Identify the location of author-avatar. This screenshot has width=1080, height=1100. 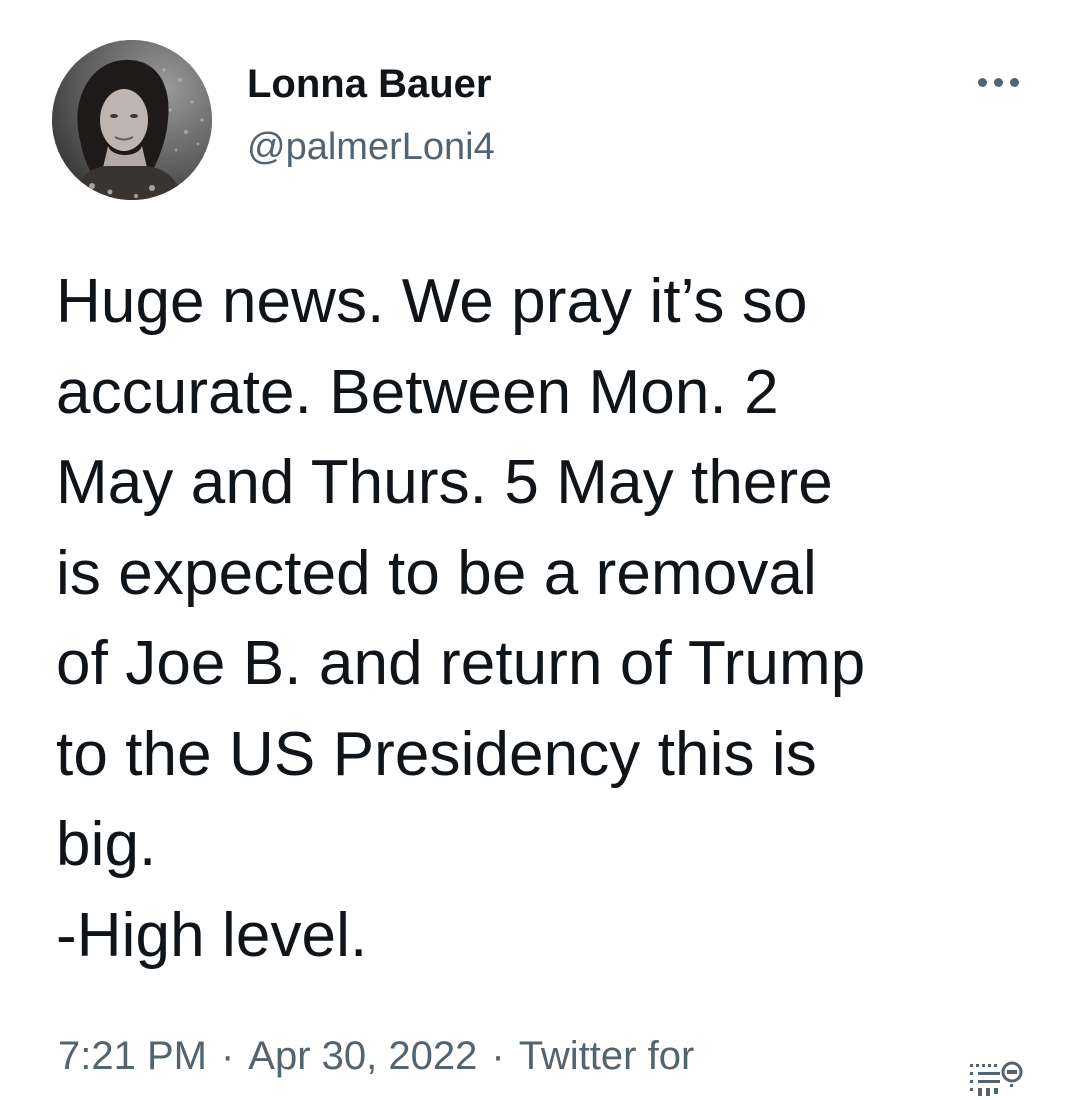
(132, 120).